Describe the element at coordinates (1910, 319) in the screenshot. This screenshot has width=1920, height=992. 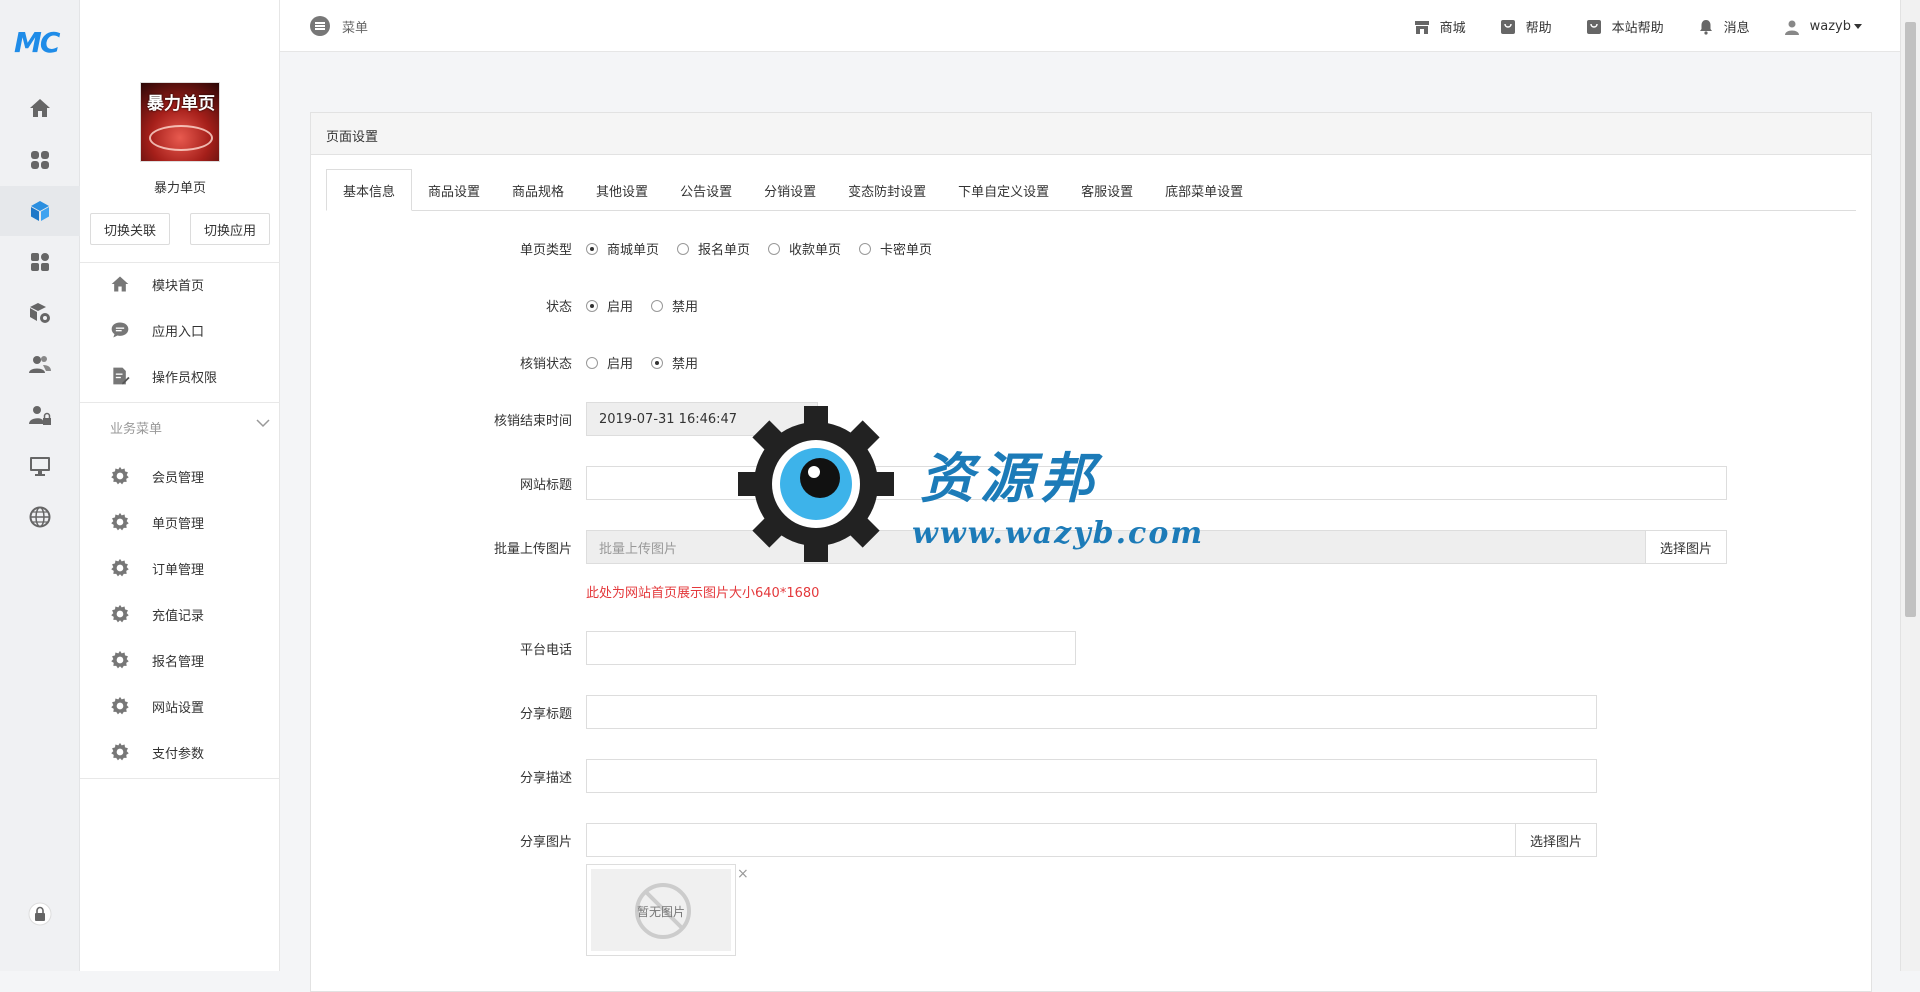
I see `scrollbar-thumb` at that location.